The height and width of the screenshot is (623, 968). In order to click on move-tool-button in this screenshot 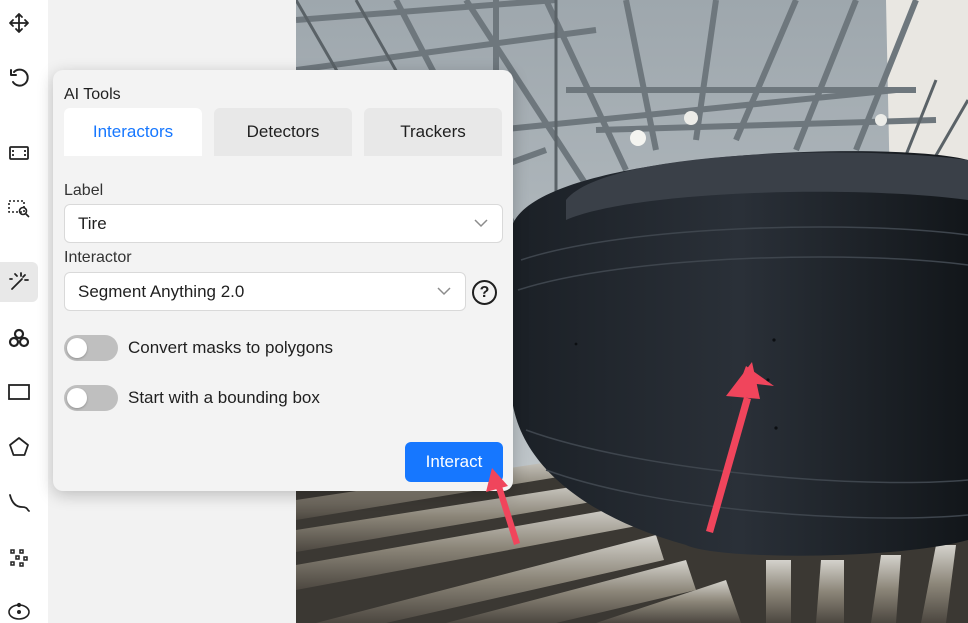, I will do `click(19, 23)`.